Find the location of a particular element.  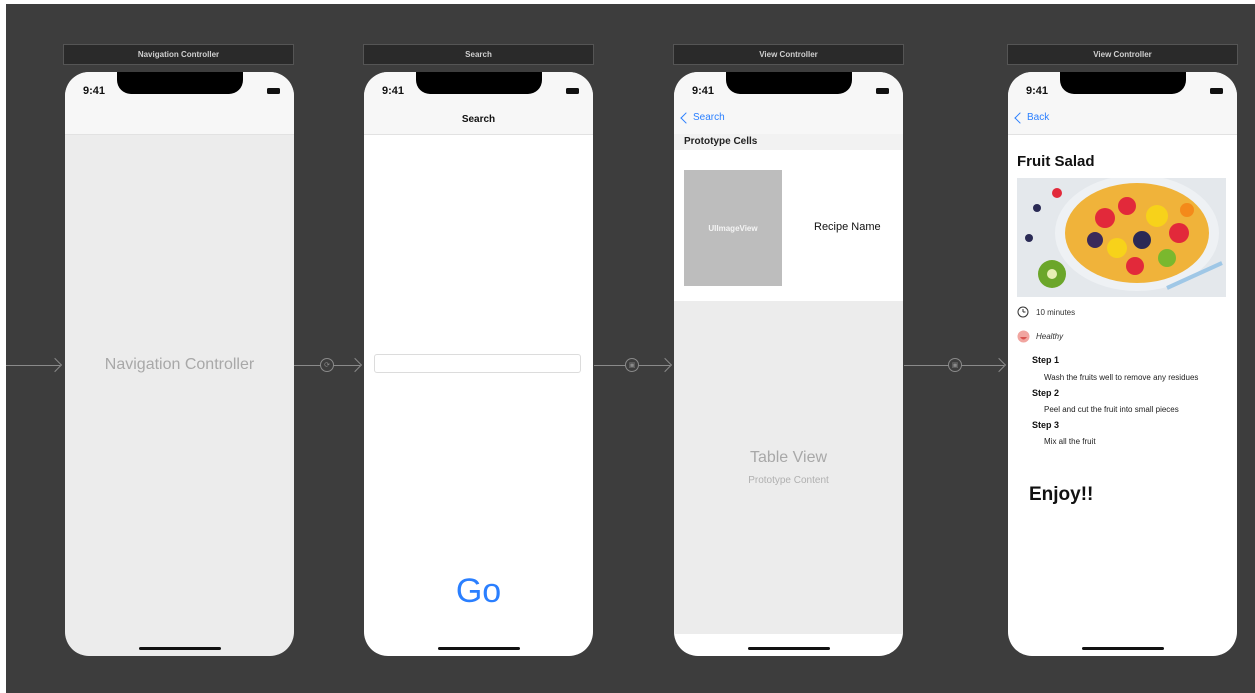

recipe-name-label: Recipe Name is located at coordinates (847, 227).